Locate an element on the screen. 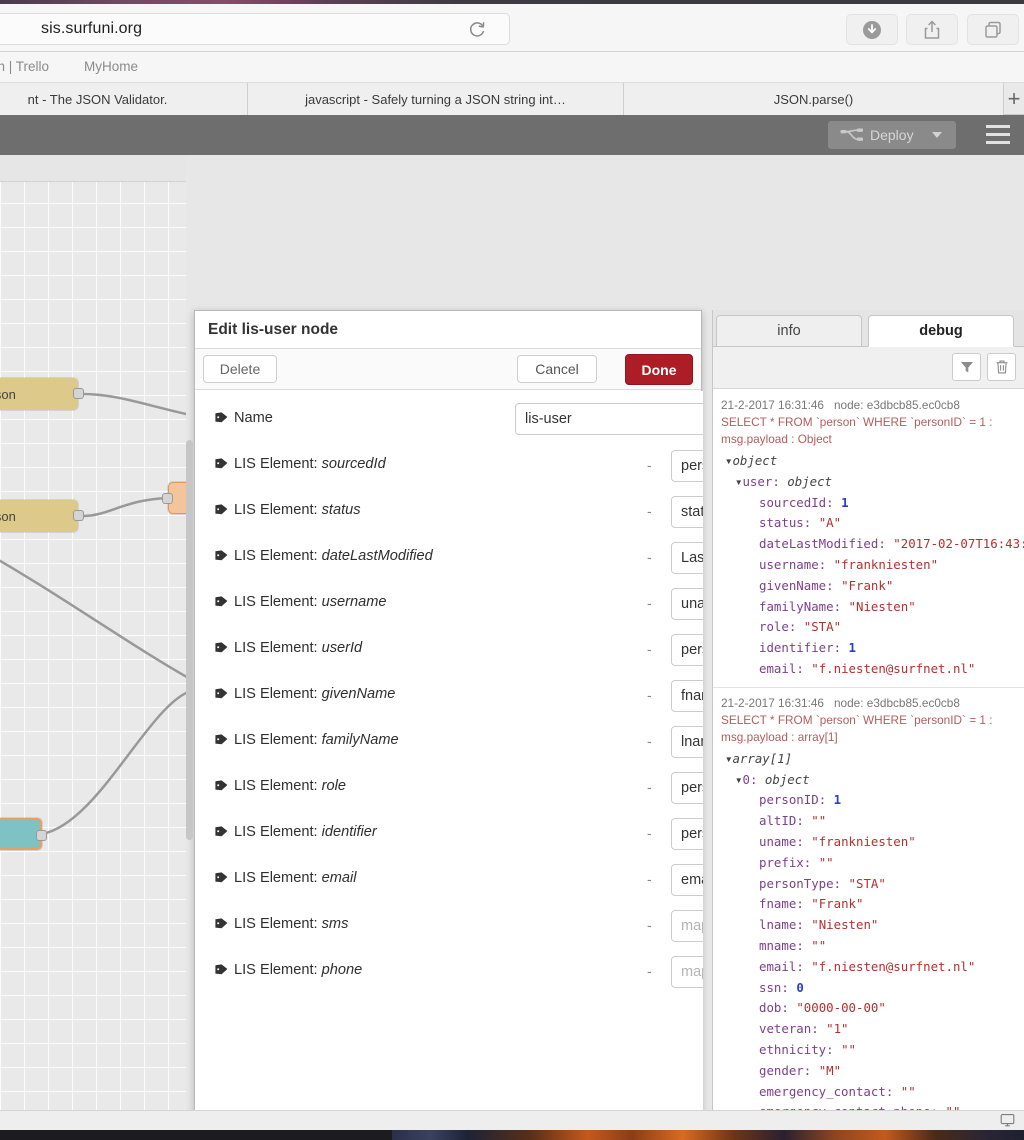  debug-entry-key: personID is located at coordinates (789, 800).